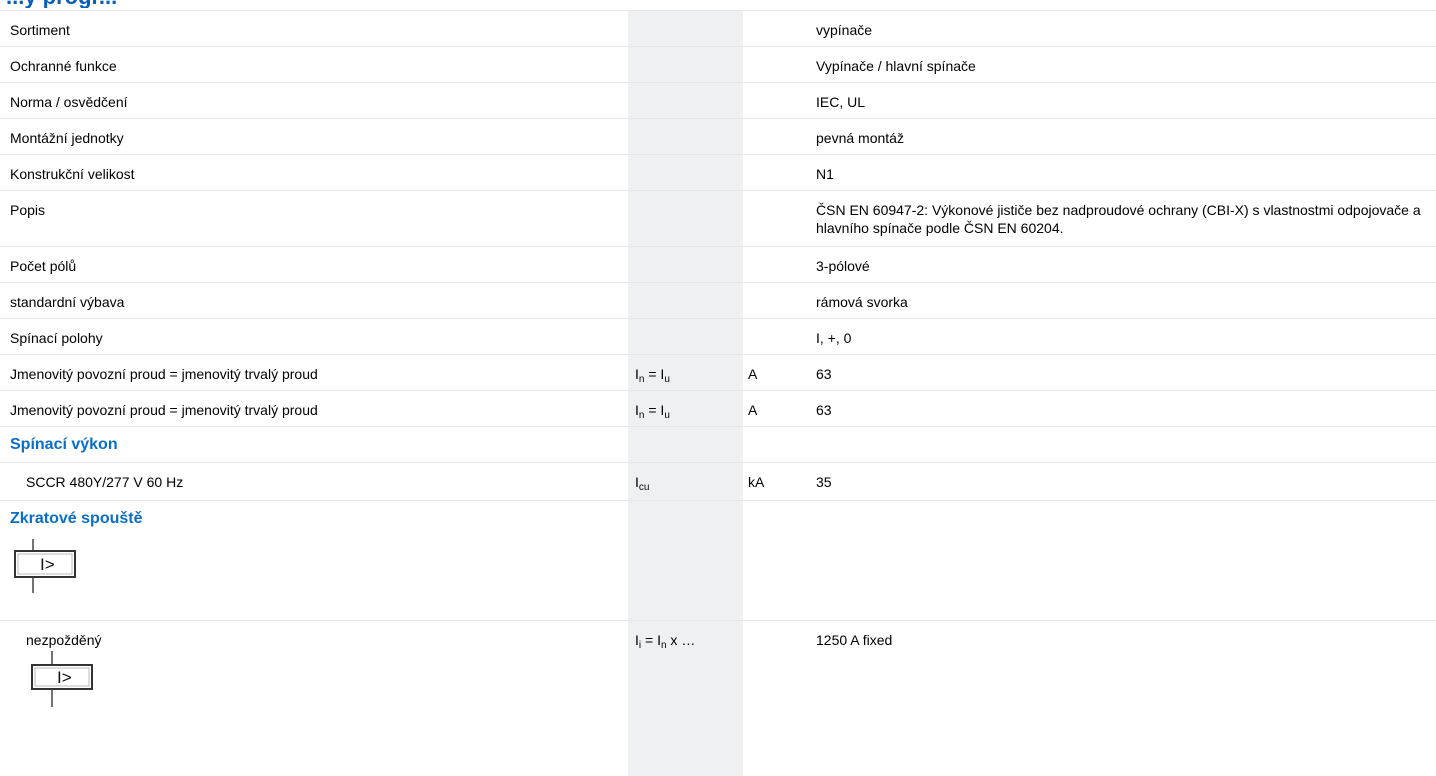 The image size is (1436, 776). What do you see at coordinates (825, 174) in the screenshot?
I see `row-value: N1` at bounding box center [825, 174].